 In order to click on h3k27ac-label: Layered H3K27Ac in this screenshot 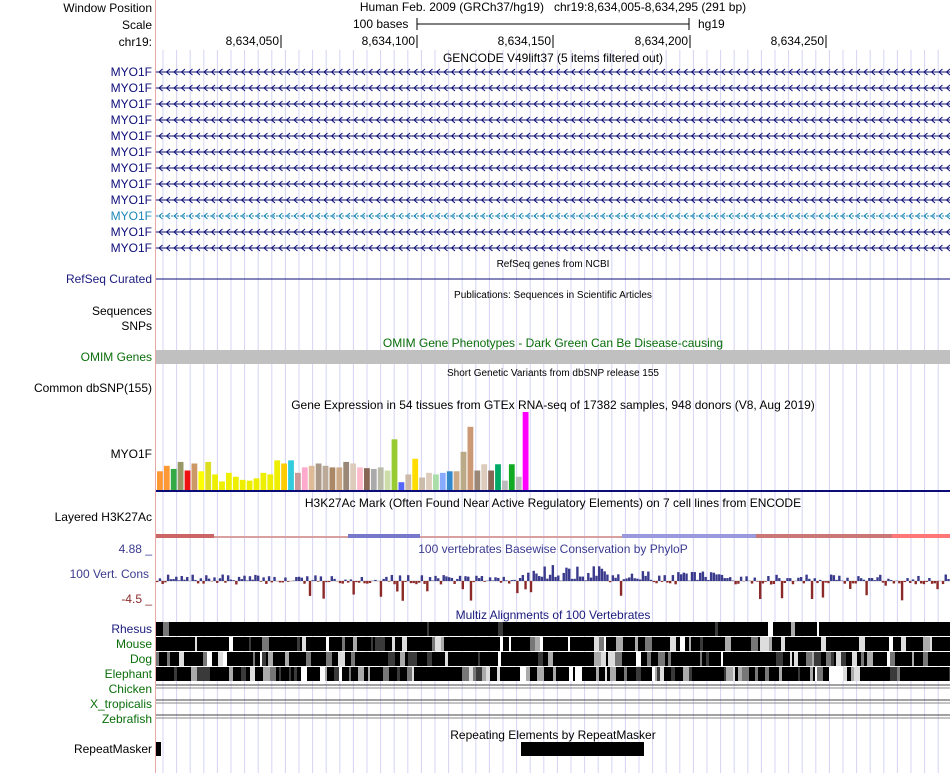, I will do `click(103, 517)`.